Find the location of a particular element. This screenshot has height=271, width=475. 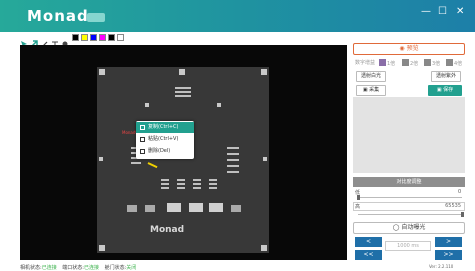

transmit-uv-button: 透射紫外 is located at coordinates (446, 76).